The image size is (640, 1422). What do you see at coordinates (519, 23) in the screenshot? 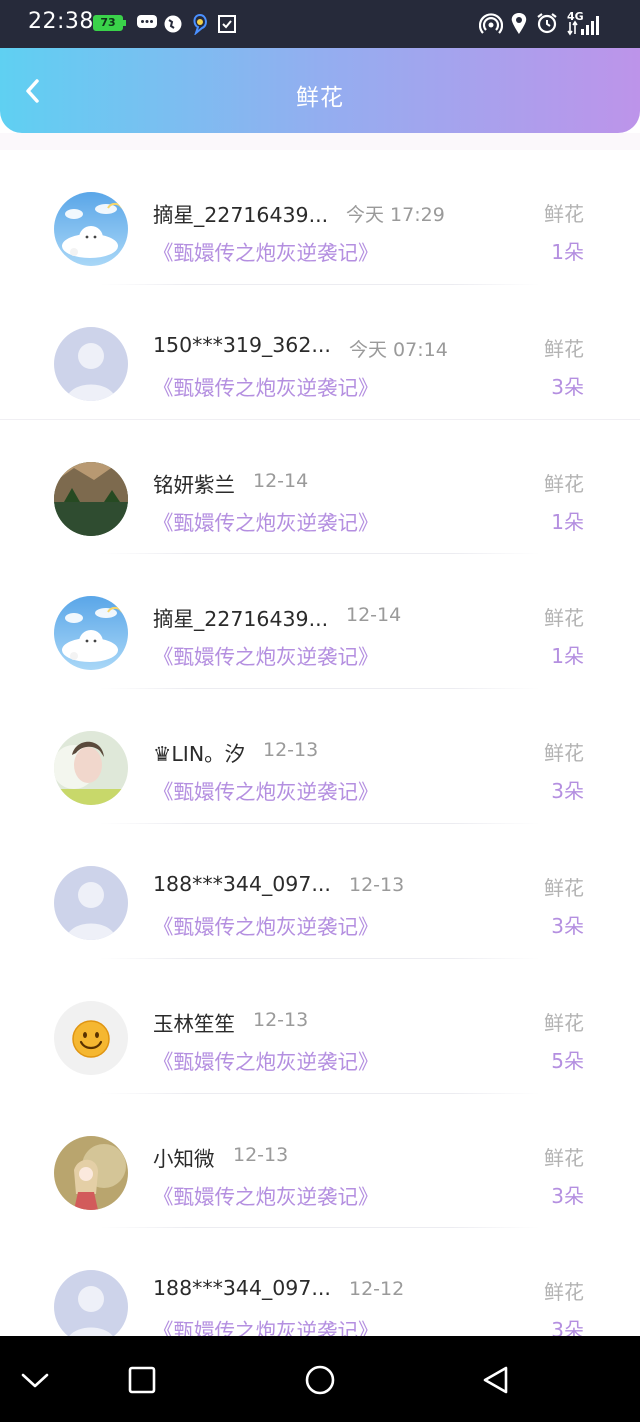
I see `location-icon` at bounding box center [519, 23].